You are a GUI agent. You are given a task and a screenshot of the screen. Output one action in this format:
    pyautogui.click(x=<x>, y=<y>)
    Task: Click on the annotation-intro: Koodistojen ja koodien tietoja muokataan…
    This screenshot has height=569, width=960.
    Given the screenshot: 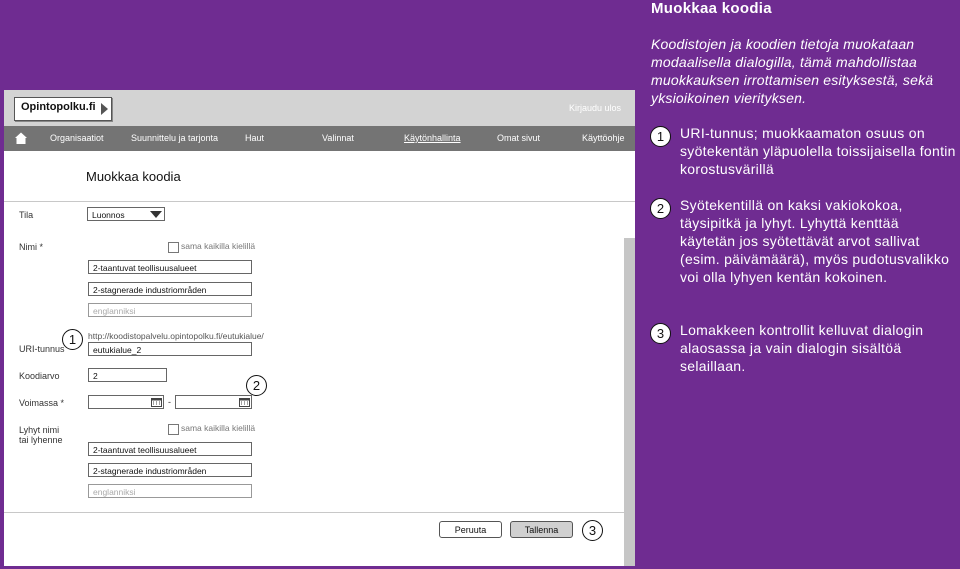 What is the action you would take?
    pyautogui.click(x=792, y=71)
    